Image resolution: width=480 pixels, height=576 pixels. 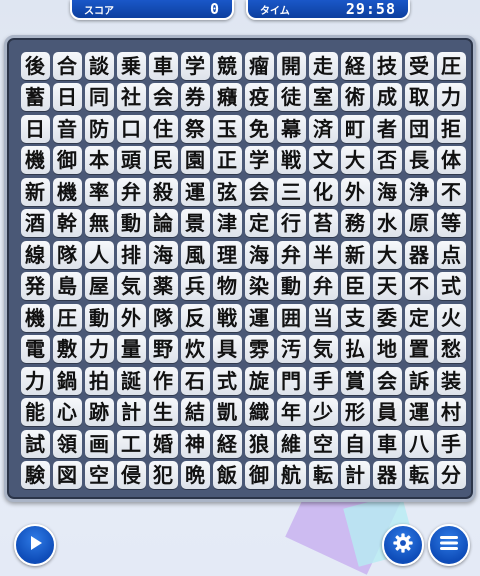 What do you see at coordinates (449, 545) in the screenshot?
I see `menu-button` at bounding box center [449, 545].